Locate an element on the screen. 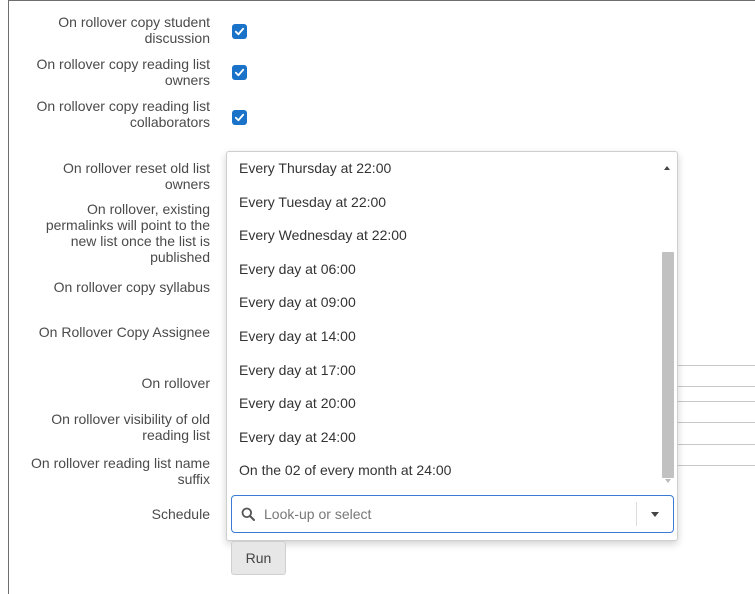 The image size is (755, 594). schedule-option: Every Thursday at 22:00 is located at coordinates (444, 169).